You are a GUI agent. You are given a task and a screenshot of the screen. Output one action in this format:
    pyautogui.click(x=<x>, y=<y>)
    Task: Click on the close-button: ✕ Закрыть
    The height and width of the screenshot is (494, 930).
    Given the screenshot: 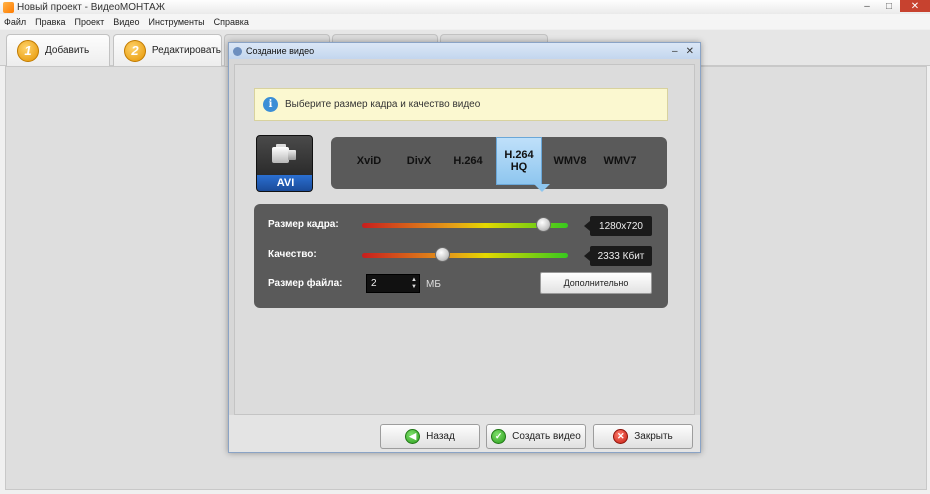 What is the action you would take?
    pyautogui.click(x=643, y=436)
    